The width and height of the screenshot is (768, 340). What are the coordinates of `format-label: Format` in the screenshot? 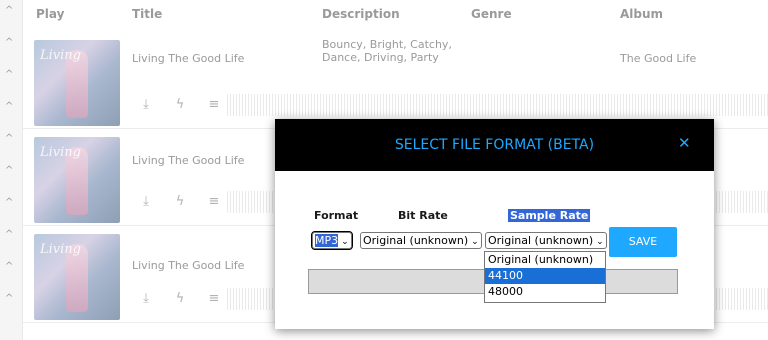 It's located at (336, 215).